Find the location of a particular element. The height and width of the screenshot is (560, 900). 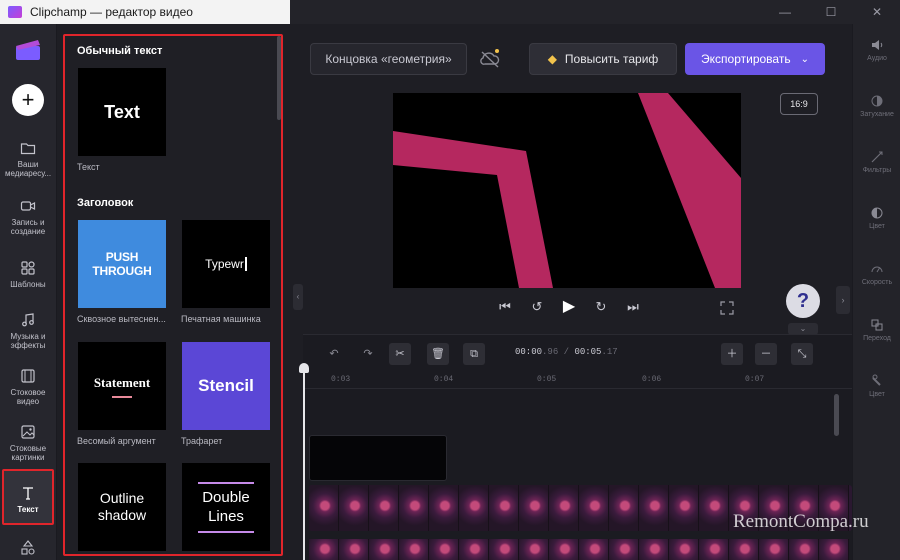

prop-speed: Скорость is located at coordinates (876, 274).